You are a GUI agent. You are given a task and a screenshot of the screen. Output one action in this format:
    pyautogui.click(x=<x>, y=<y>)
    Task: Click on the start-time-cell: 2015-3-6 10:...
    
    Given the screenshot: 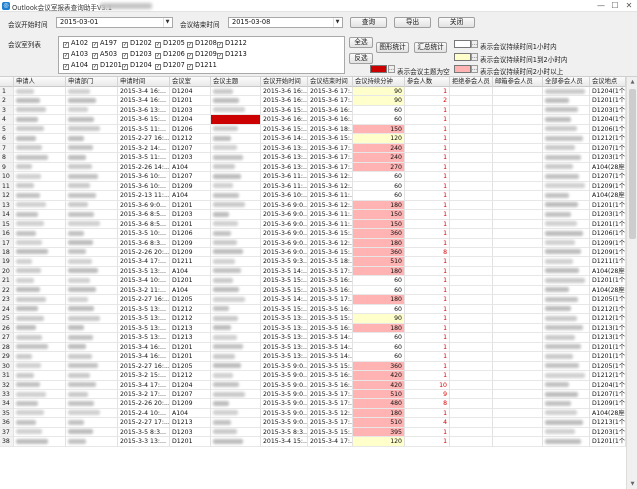 What is the action you would take?
    pyautogui.click(x=284, y=196)
    